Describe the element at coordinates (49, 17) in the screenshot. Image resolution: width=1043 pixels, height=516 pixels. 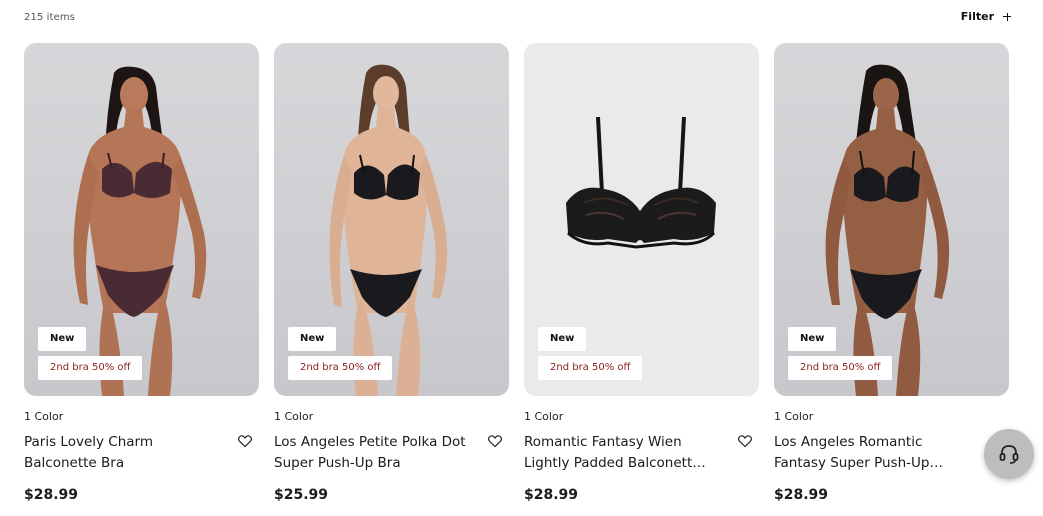
I see `item-count: 215 items` at that location.